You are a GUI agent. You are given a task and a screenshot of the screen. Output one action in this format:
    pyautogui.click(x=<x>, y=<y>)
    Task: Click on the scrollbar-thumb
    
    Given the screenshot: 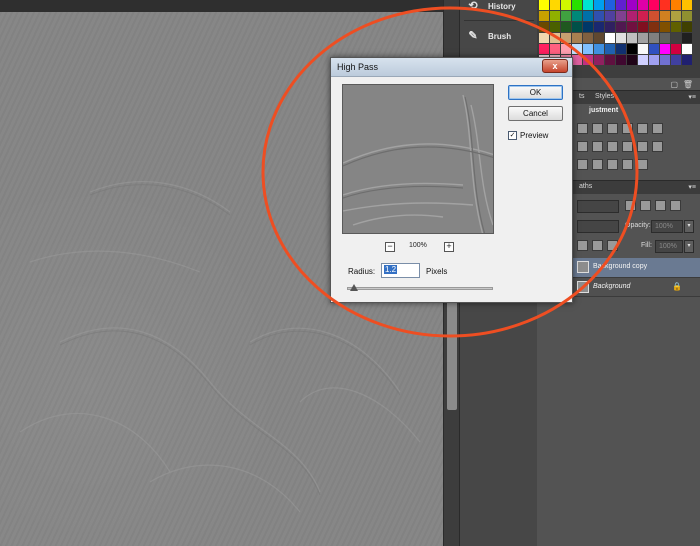 What is the action you would take?
    pyautogui.click(x=452, y=355)
    